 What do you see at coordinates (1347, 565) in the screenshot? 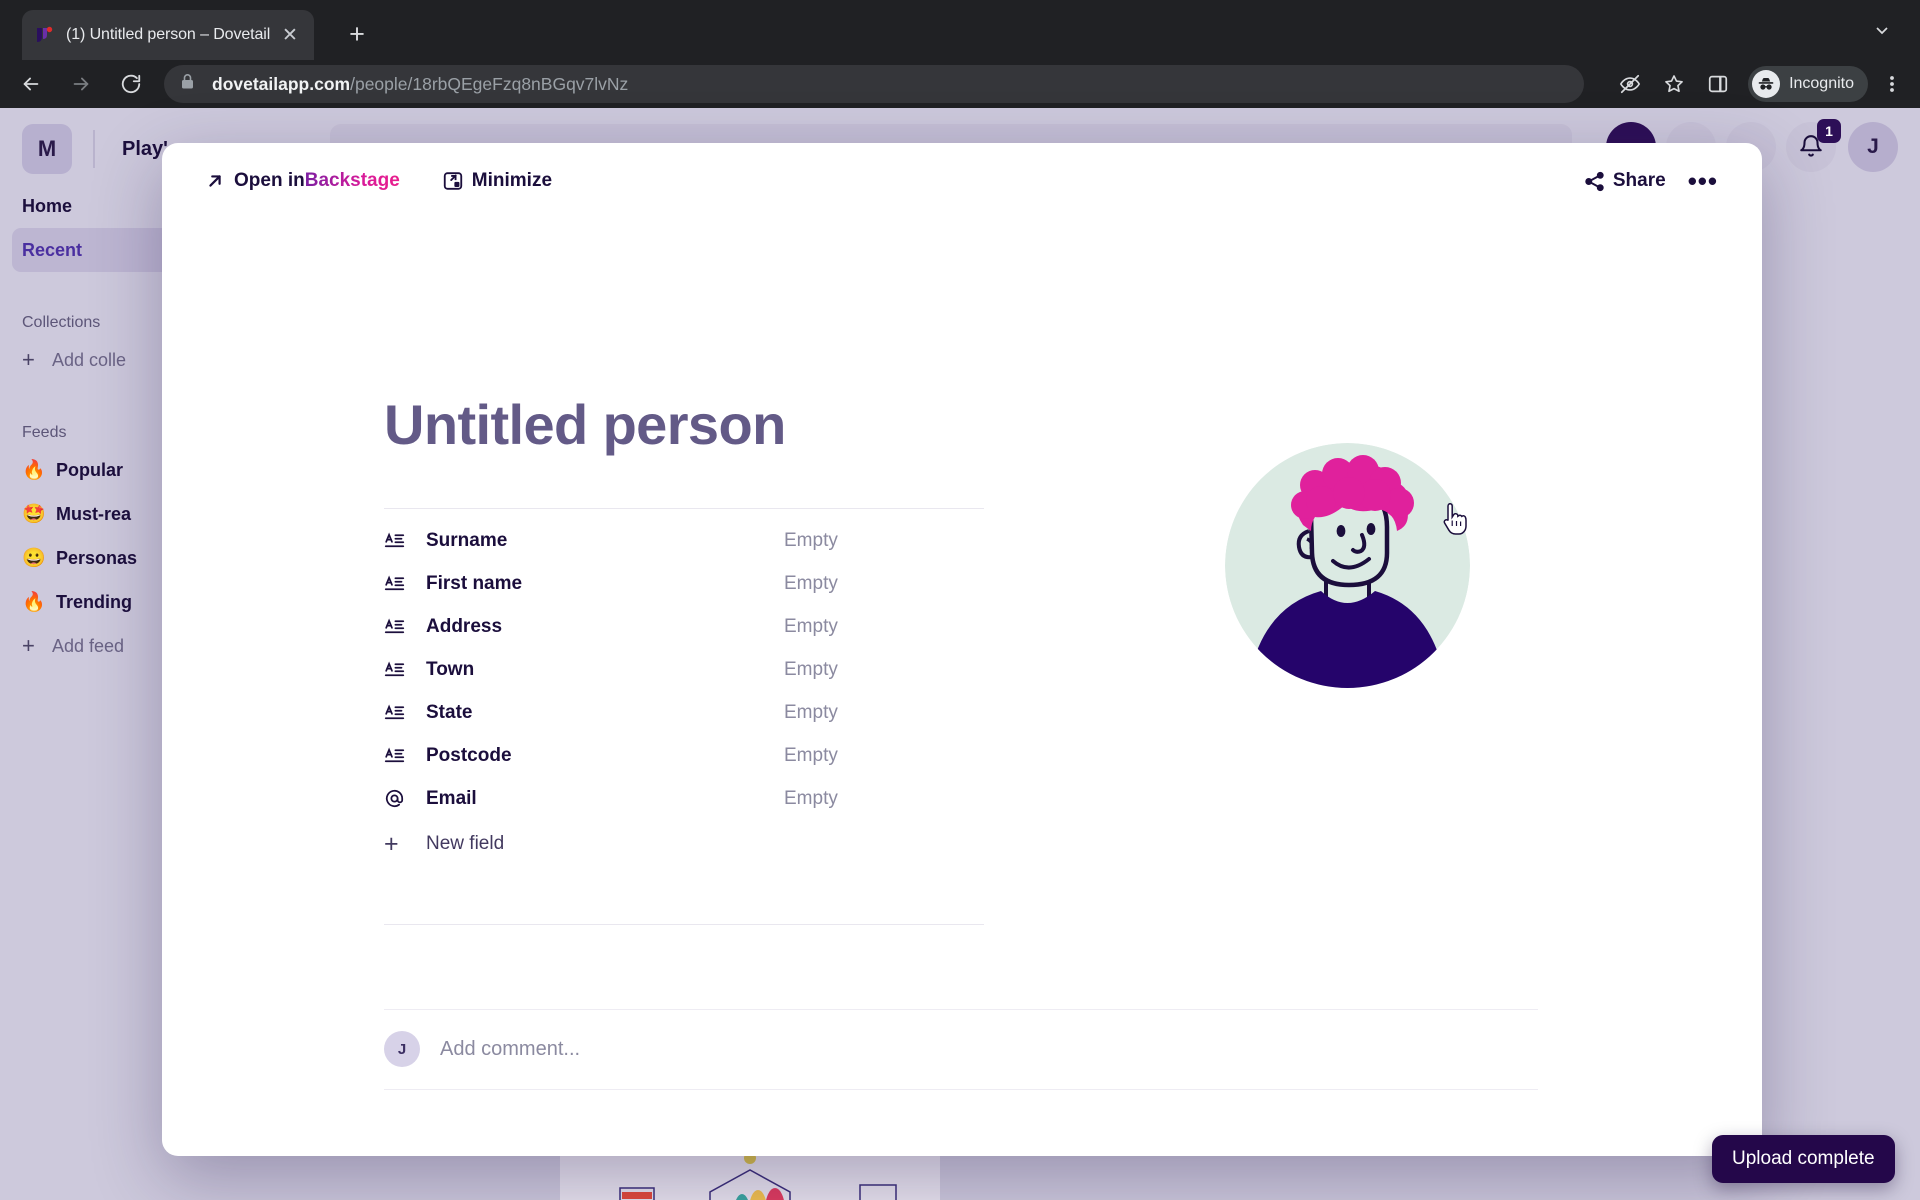
I see `person-avatar-illustration` at bounding box center [1347, 565].